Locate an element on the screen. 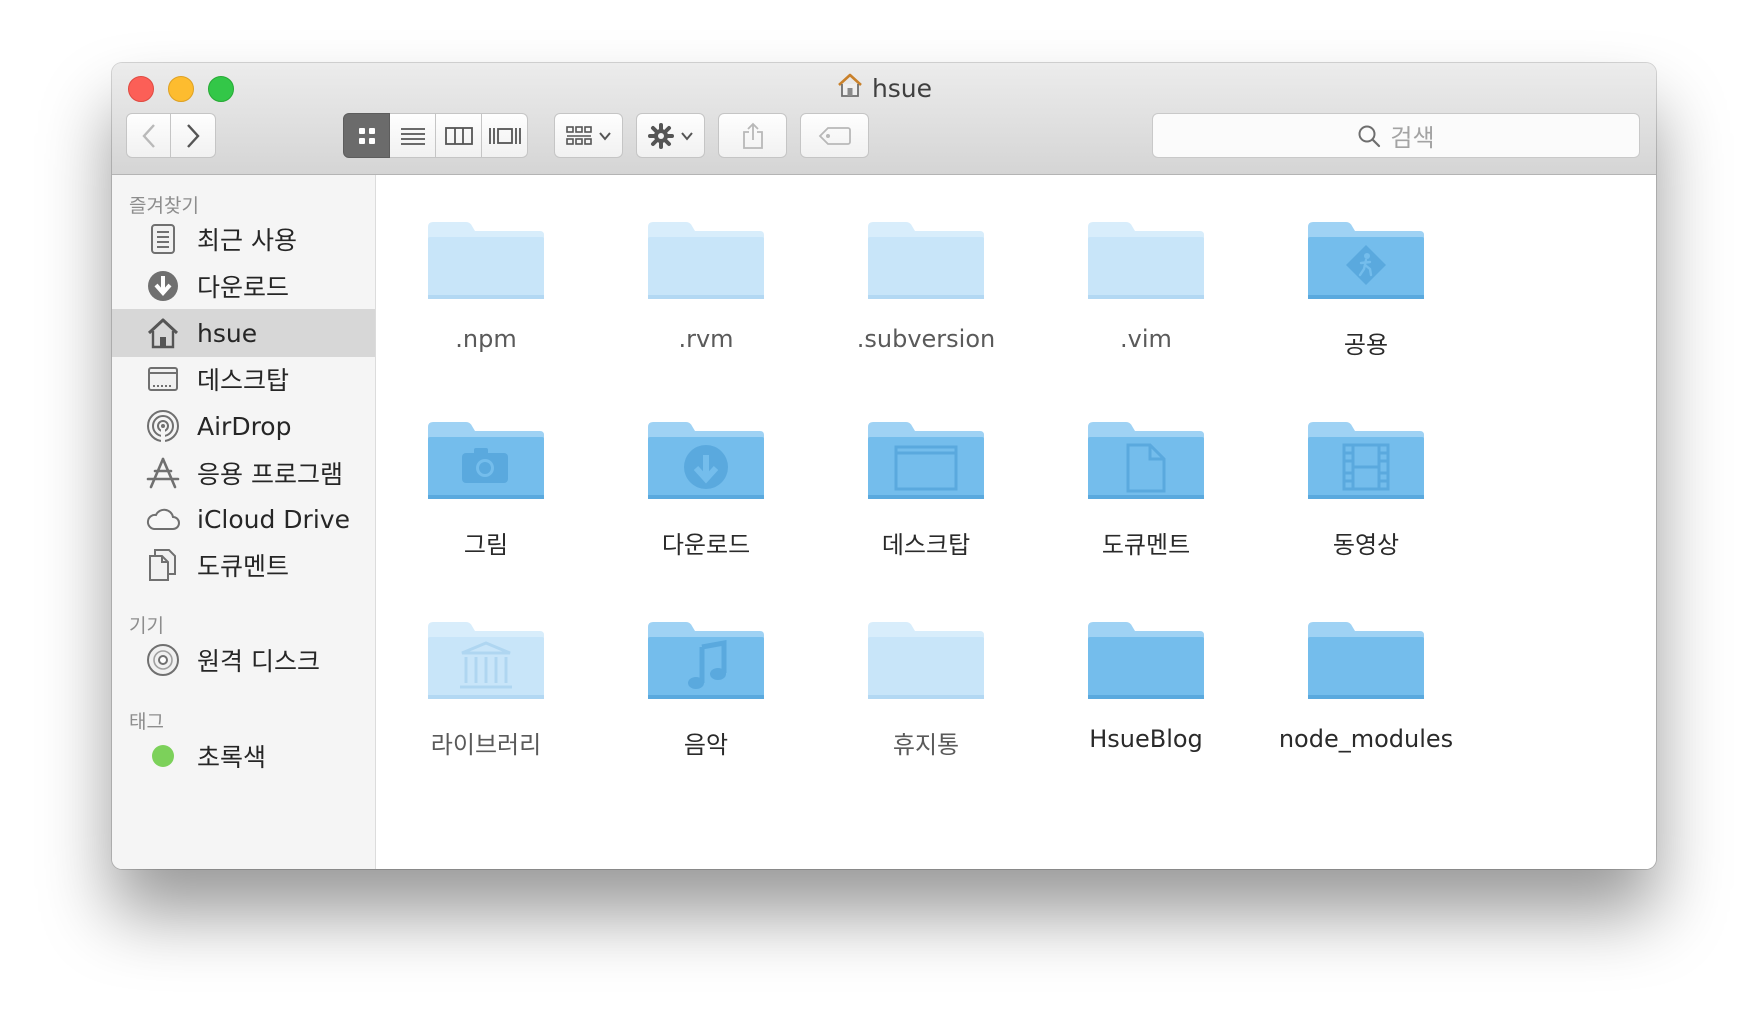 This screenshot has height=1026, width=1764. search-field: 검색 is located at coordinates (1396, 135).